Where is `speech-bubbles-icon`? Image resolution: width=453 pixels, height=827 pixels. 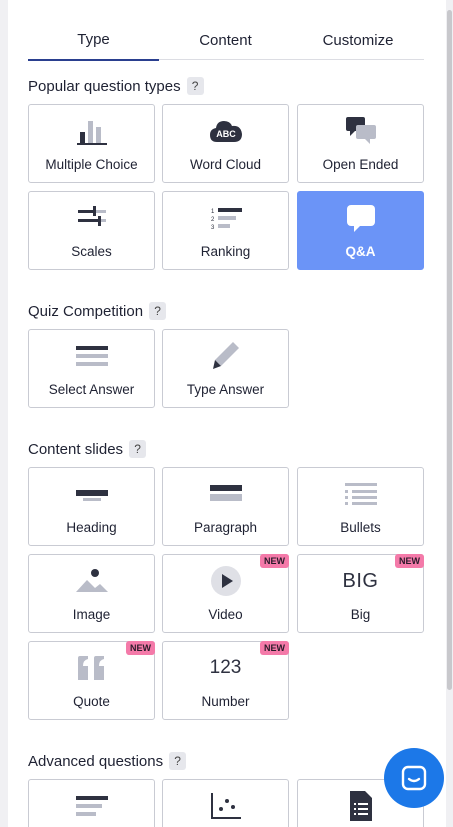
speech-bubbles-icon is located at coordinates (360, 131).